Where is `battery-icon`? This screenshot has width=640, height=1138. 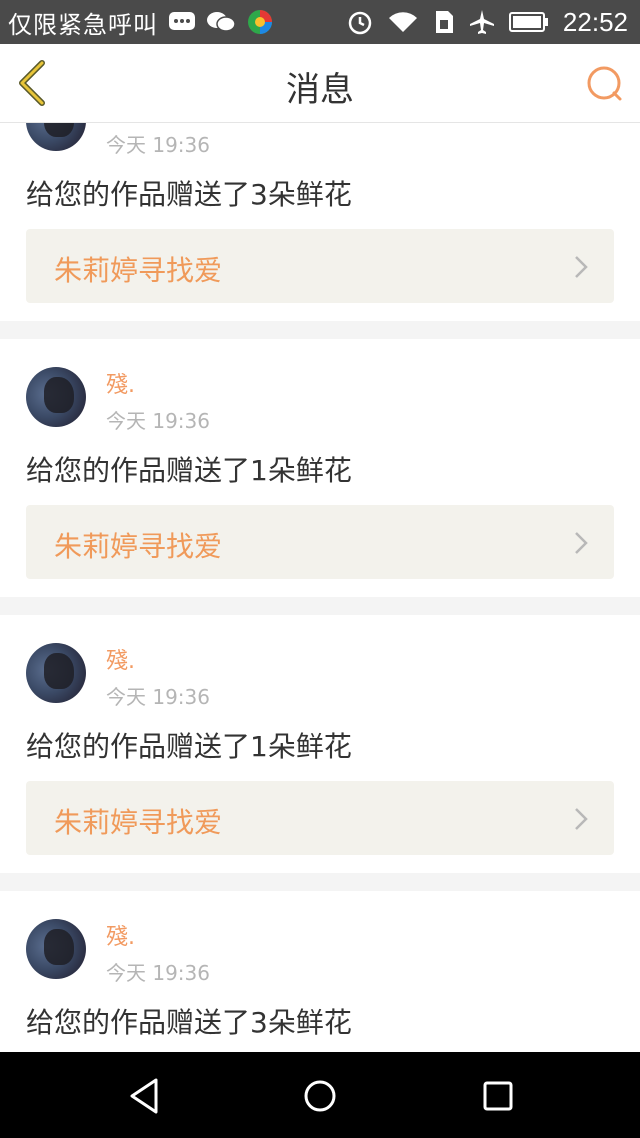 battery-icon is located at coordinates (528, 22).